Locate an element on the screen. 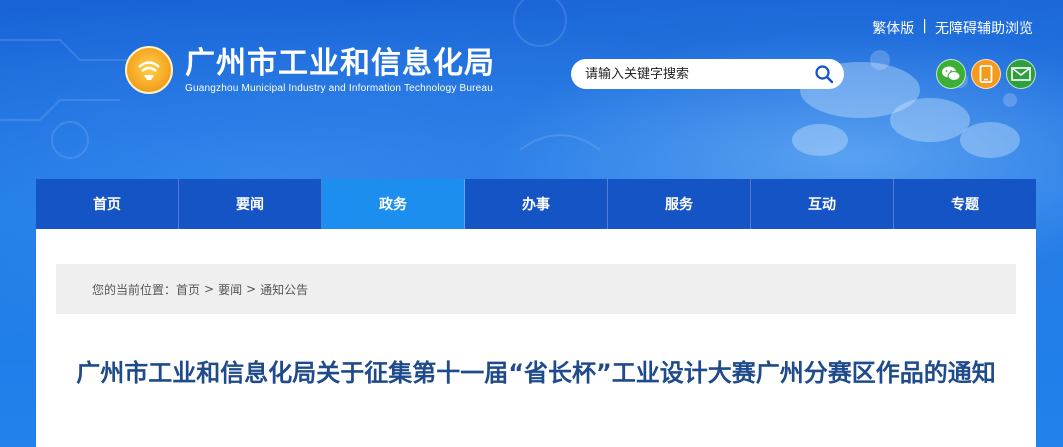  social-icons is located at coordinates (986, 74).